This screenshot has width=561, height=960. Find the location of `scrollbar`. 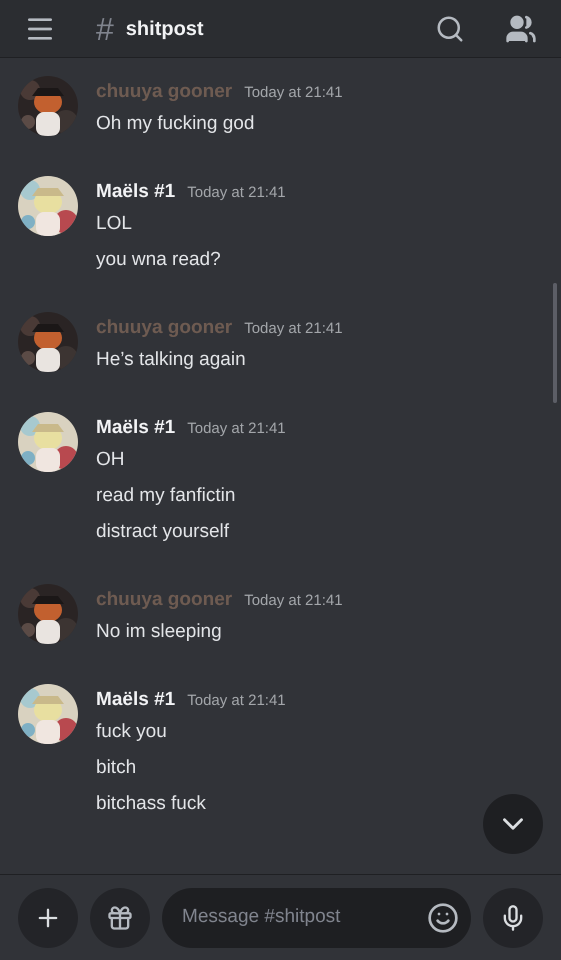

scrollbar is located at coordinates (555, 343).